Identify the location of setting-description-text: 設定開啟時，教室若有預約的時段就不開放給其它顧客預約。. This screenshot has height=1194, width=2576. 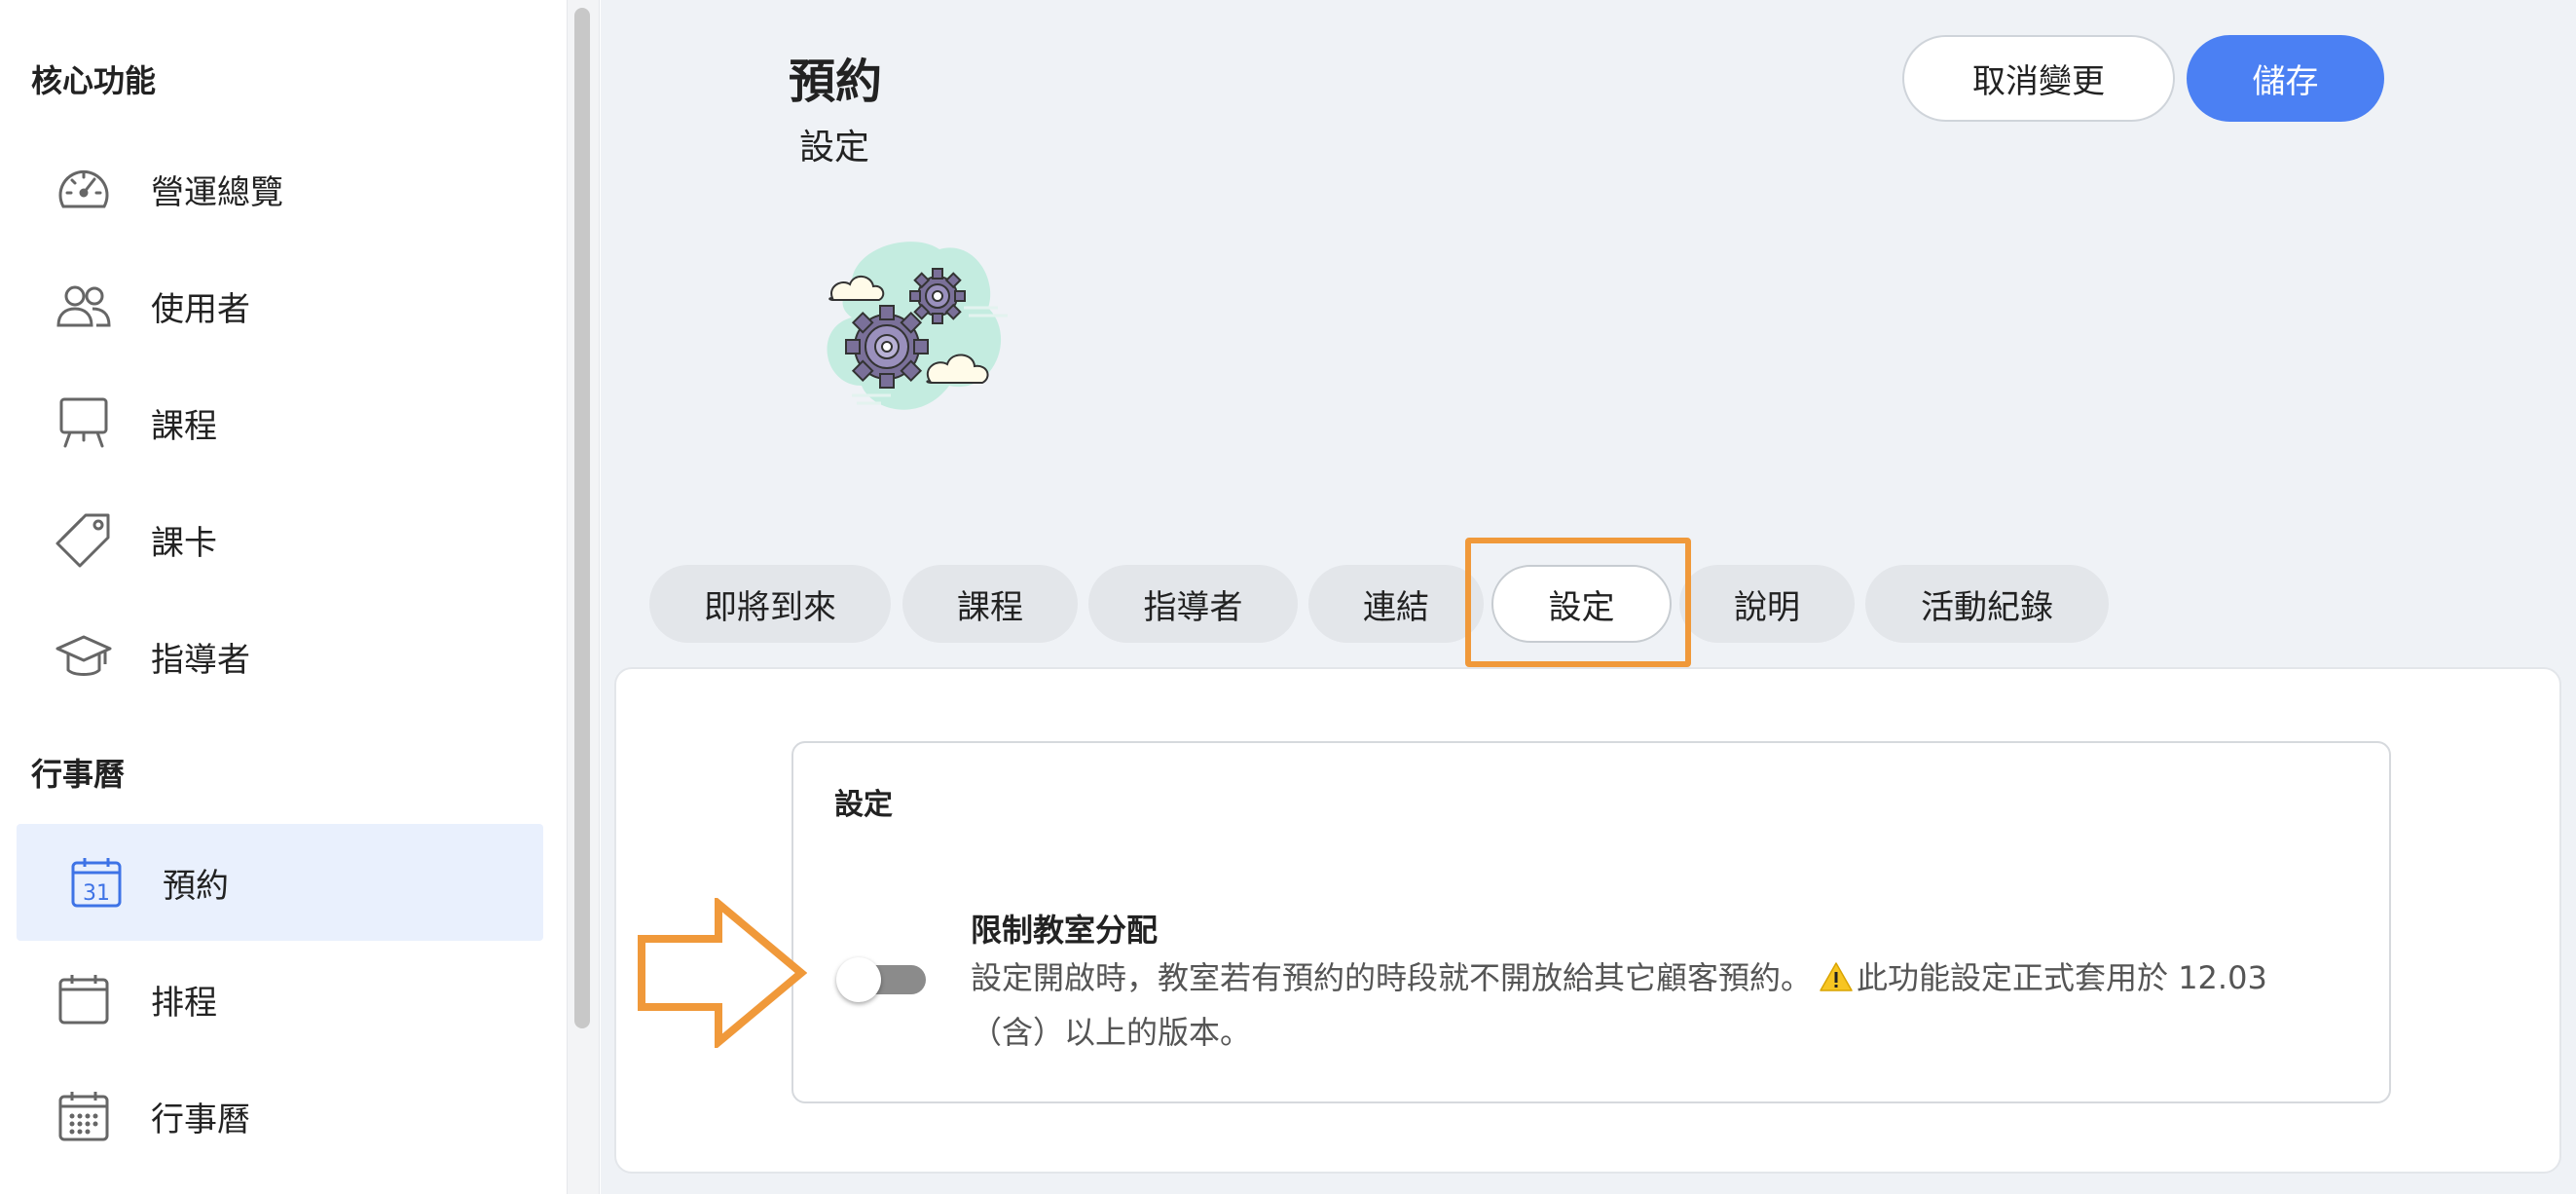
(1392, 977).